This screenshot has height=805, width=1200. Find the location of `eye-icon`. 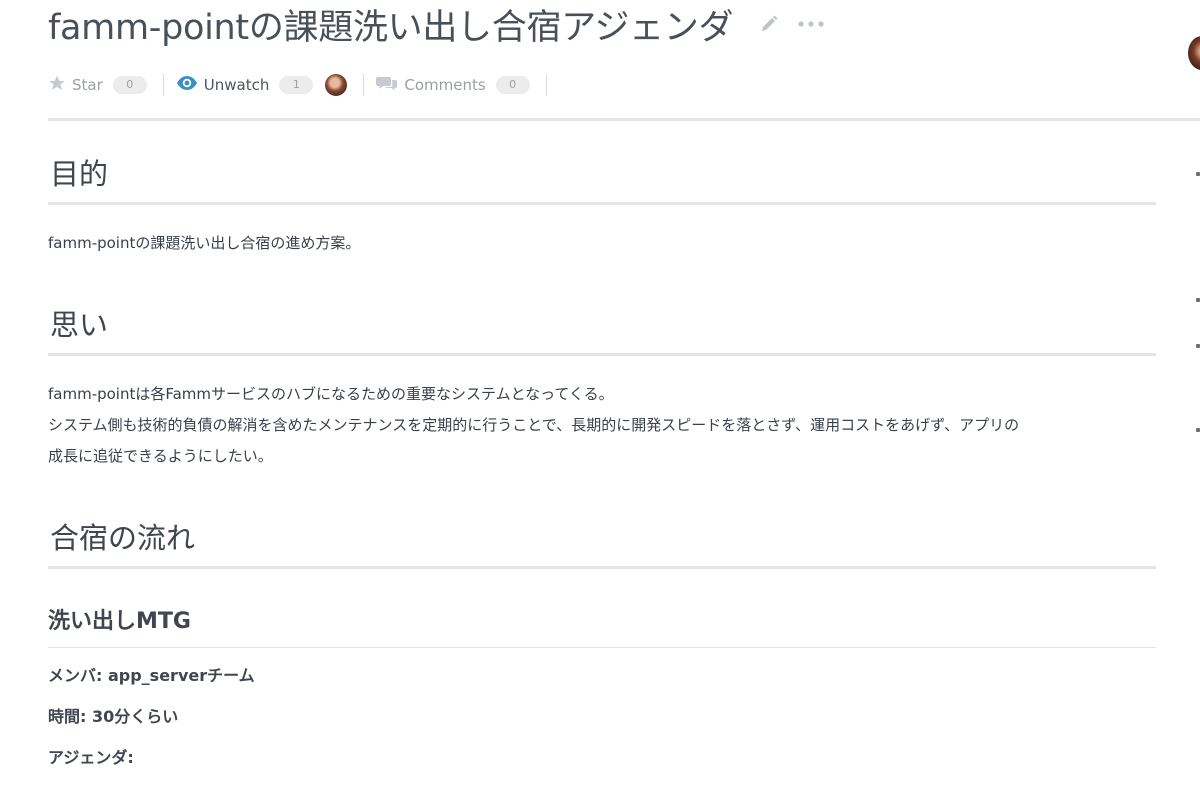

eye-icon is located at coordinates (187, 85).